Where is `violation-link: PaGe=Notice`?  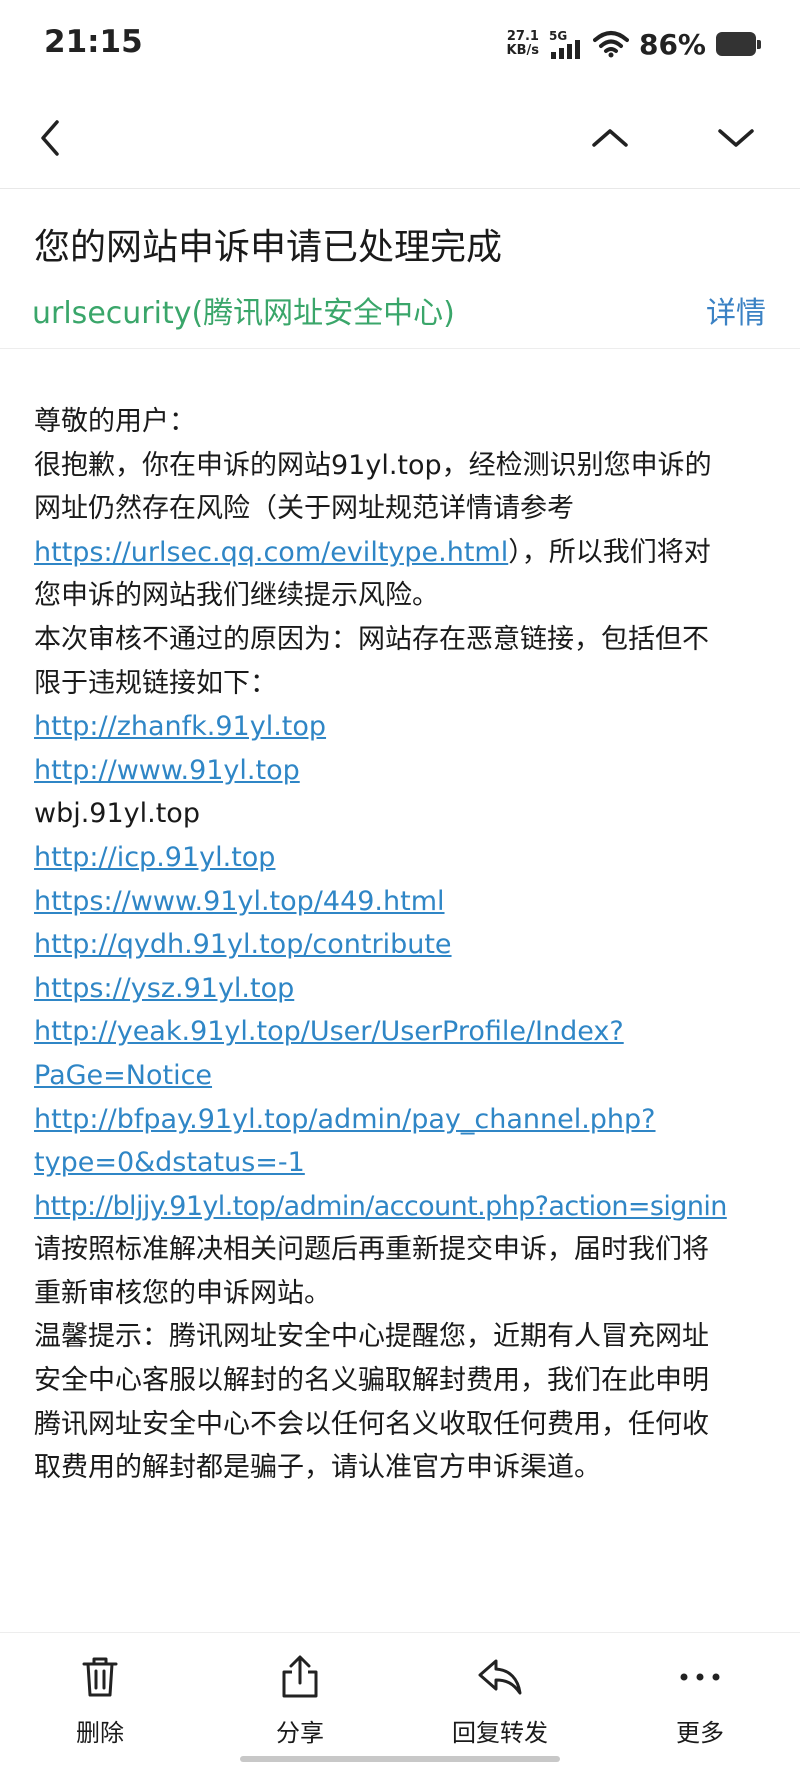 violation-link: PaGe=Notice is located at coordinates (123, 1075).